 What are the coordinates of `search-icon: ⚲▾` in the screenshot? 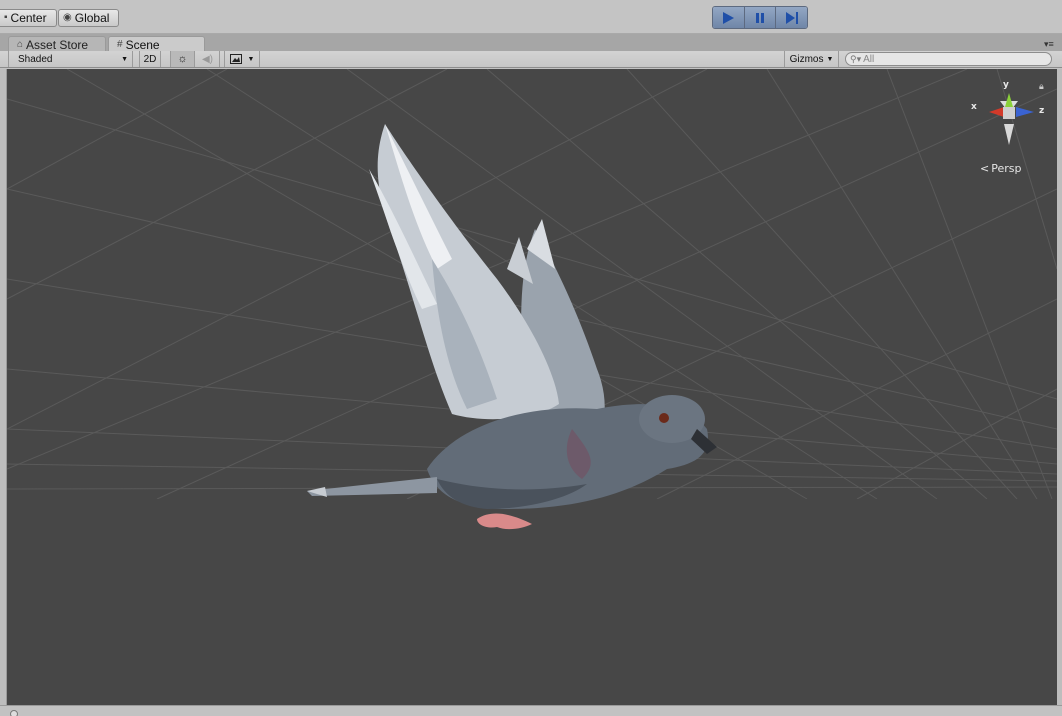 It's located at (856, 58).